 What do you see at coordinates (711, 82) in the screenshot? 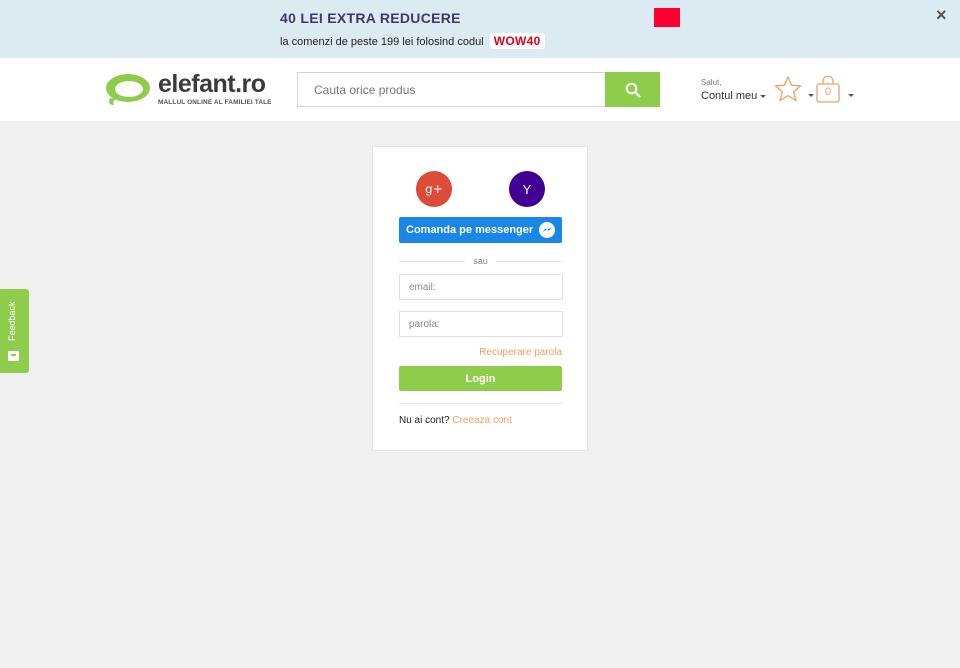
I see `greeting: Salut,` at bounding box center [711, 82].